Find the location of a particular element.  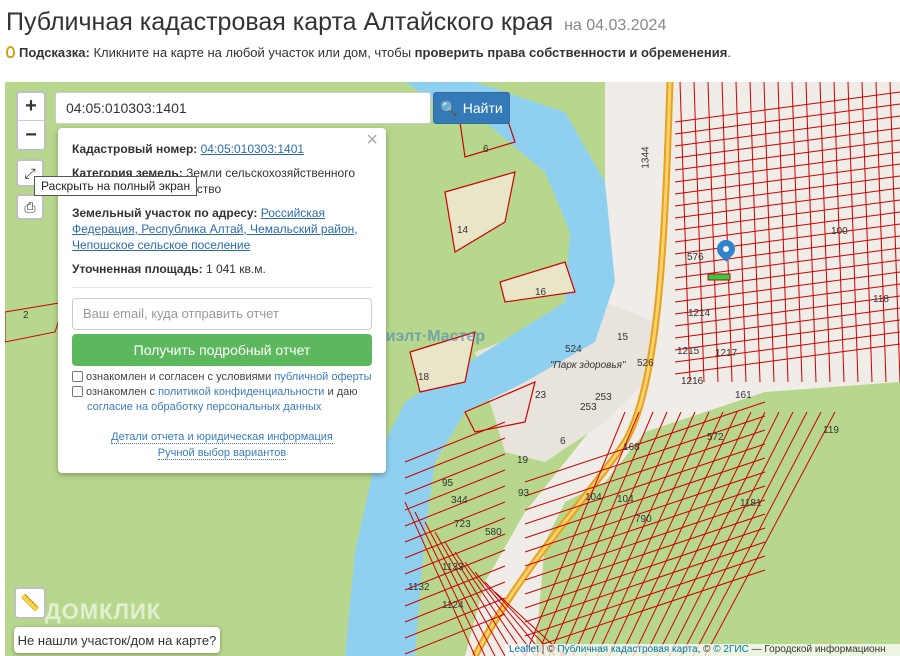

privacy-link: политикой конфиденциальности is located at coordinates (241, 392).